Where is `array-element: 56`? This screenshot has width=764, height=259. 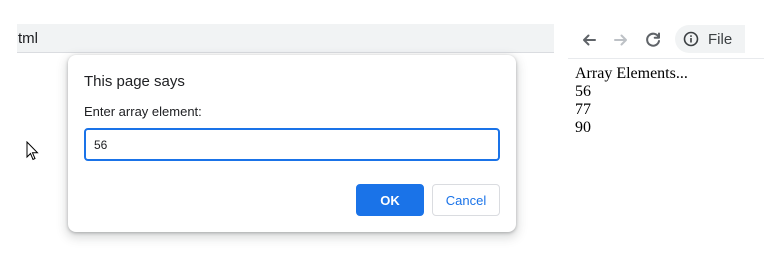 array-element: 56 is located at coordinates (583, 91).